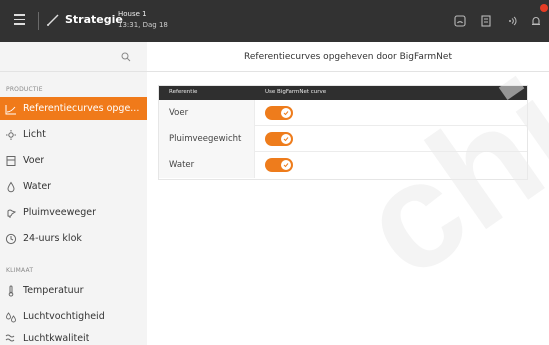 The width and height of the screenshot is (549, 345). I want to click on dashboard-icon, so click(460, 21).